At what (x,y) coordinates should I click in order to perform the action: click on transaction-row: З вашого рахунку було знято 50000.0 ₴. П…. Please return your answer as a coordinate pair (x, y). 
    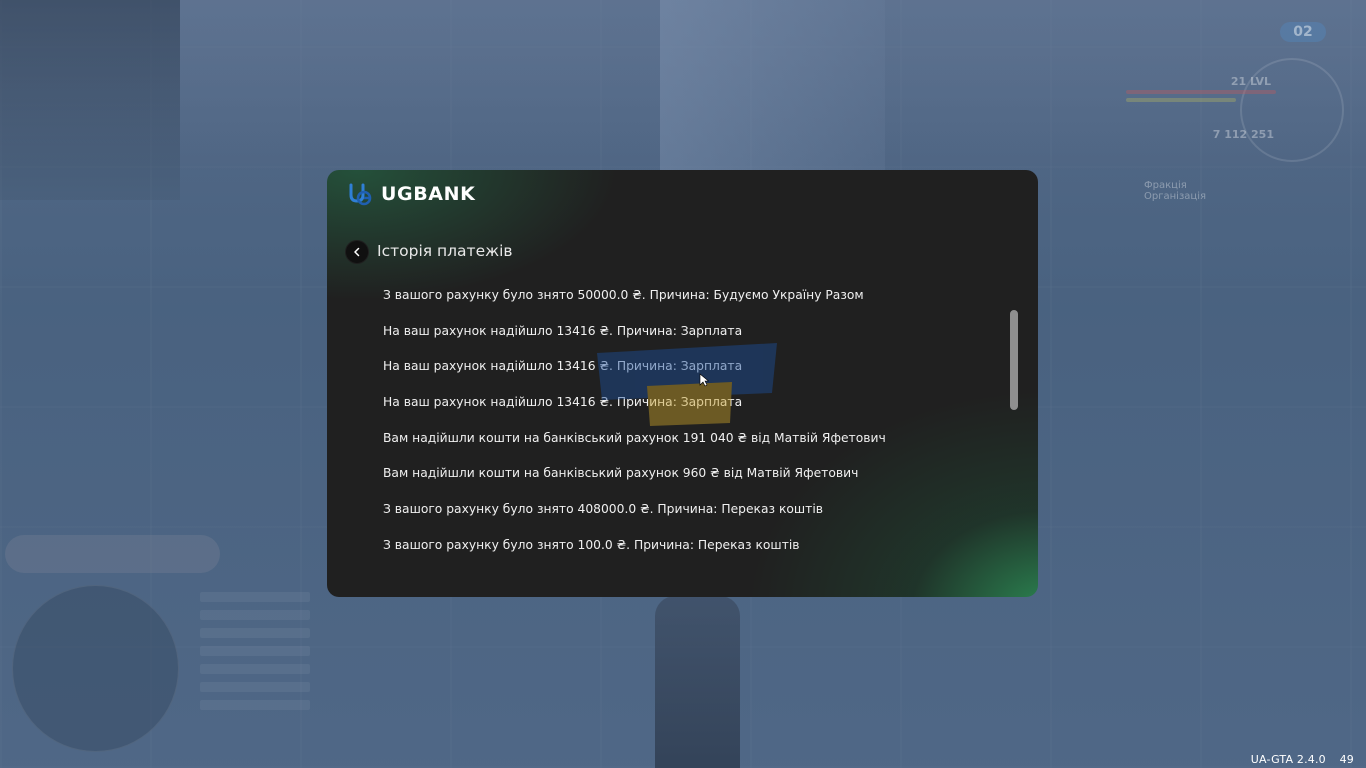
    Looking at the image, I should click on (623, 295).